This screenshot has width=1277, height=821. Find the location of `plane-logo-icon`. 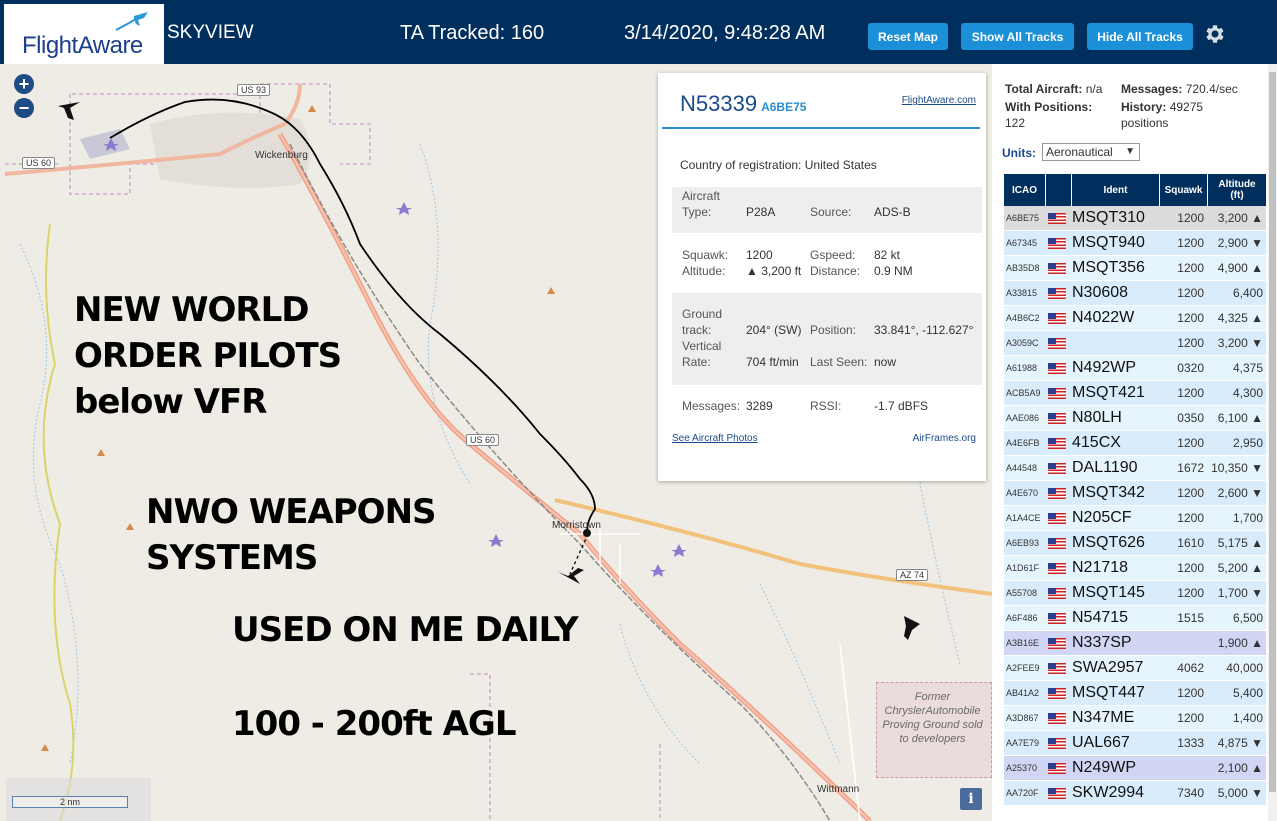

plane-logo-icon is located at coordinates (131, 21).